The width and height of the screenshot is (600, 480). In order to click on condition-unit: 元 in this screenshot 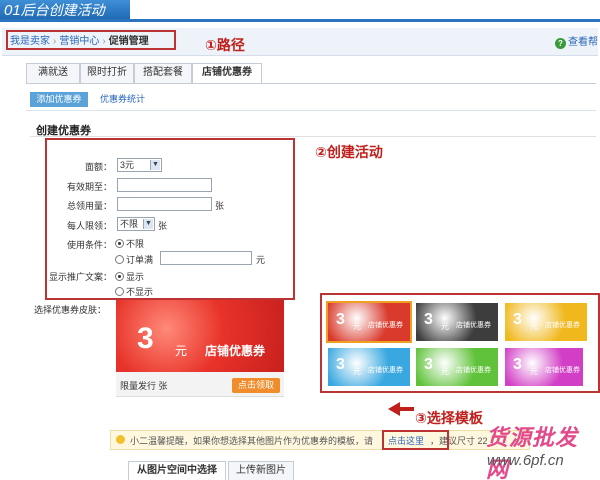, I will do `click(261, 260)`.